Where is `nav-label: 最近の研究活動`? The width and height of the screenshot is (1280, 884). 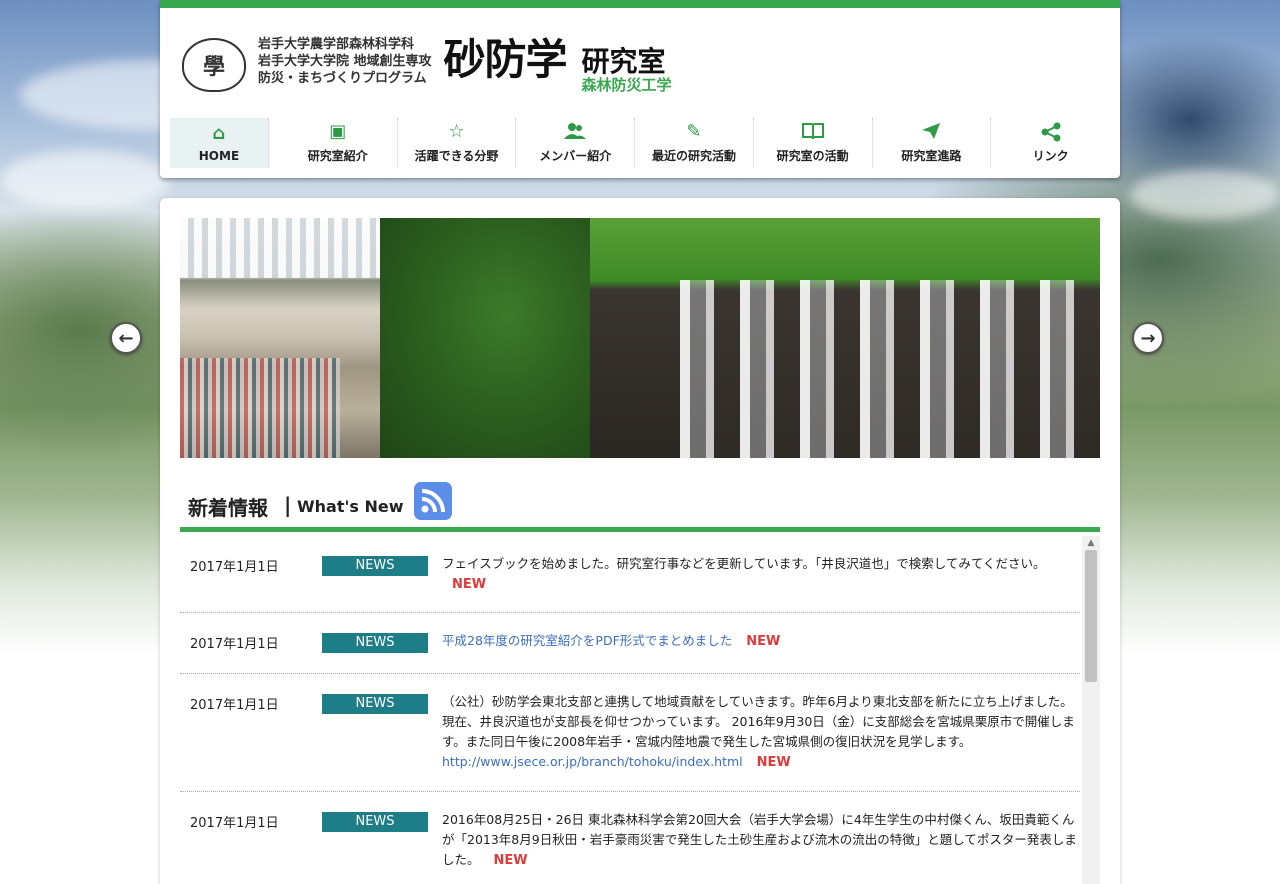 nav-label: 最近の研究活動 is located at coordinates (693, 156).